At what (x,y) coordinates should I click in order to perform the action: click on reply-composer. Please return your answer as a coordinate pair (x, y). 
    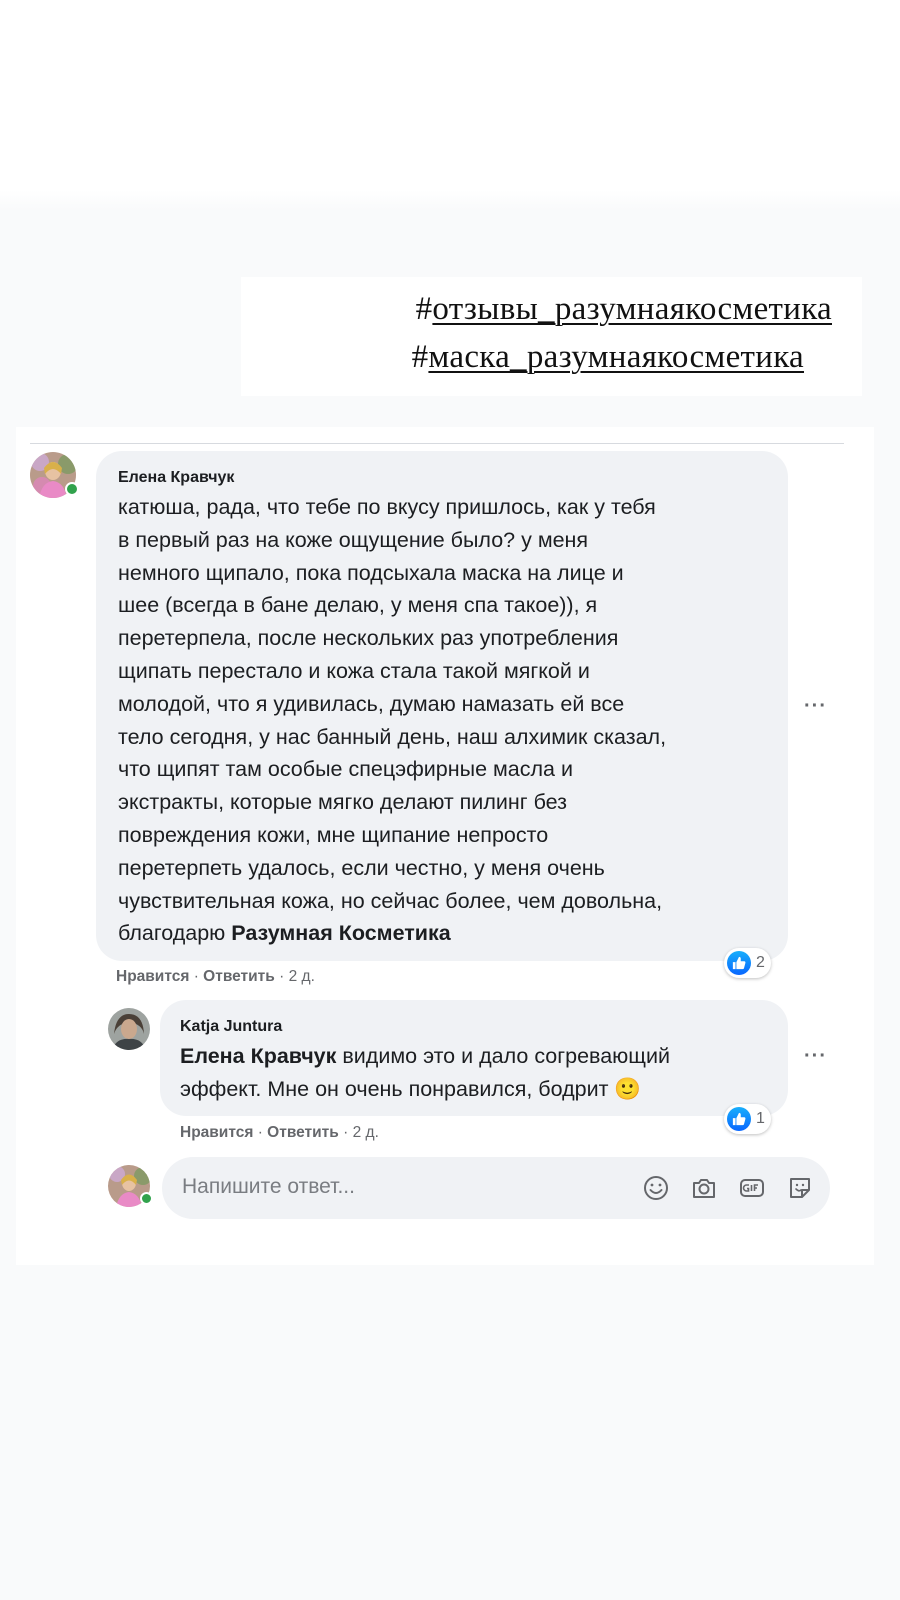
    Looking at the image, I should click on (496, 1188).